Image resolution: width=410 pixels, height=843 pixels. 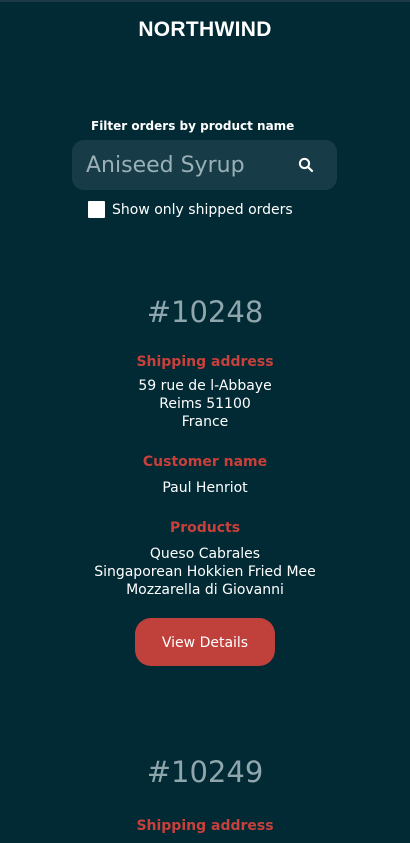 What do you see at coordinates (306, 165) in the screenshot?
I see `search-icon` at bounding box center [306, 165].